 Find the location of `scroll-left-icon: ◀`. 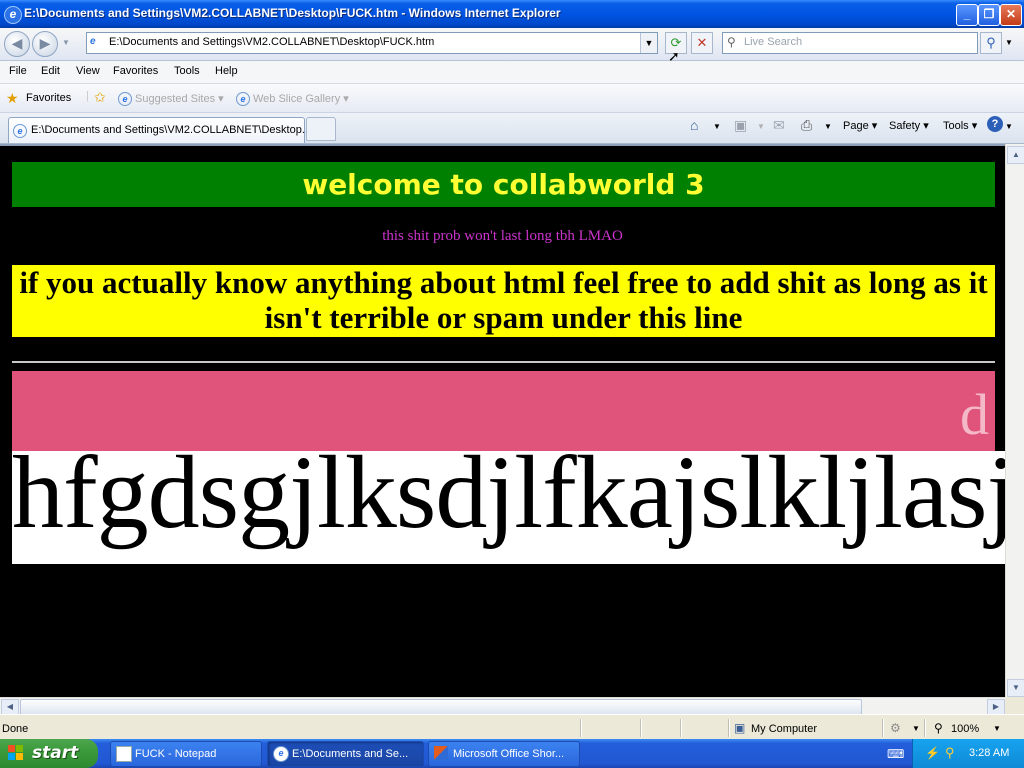

scroll-left-icon: ◀ is located at coordinates (10, 707).